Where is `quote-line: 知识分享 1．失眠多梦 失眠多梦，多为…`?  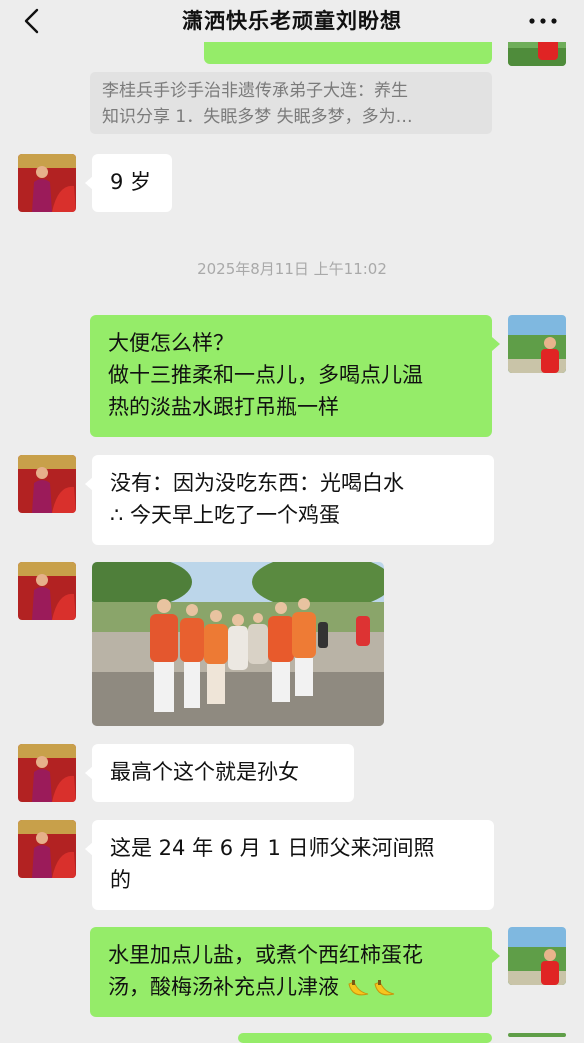
quote-line: 知识分享 1．失眠多梦 失眠多梦，多为… is located at coordinates (257, 117).